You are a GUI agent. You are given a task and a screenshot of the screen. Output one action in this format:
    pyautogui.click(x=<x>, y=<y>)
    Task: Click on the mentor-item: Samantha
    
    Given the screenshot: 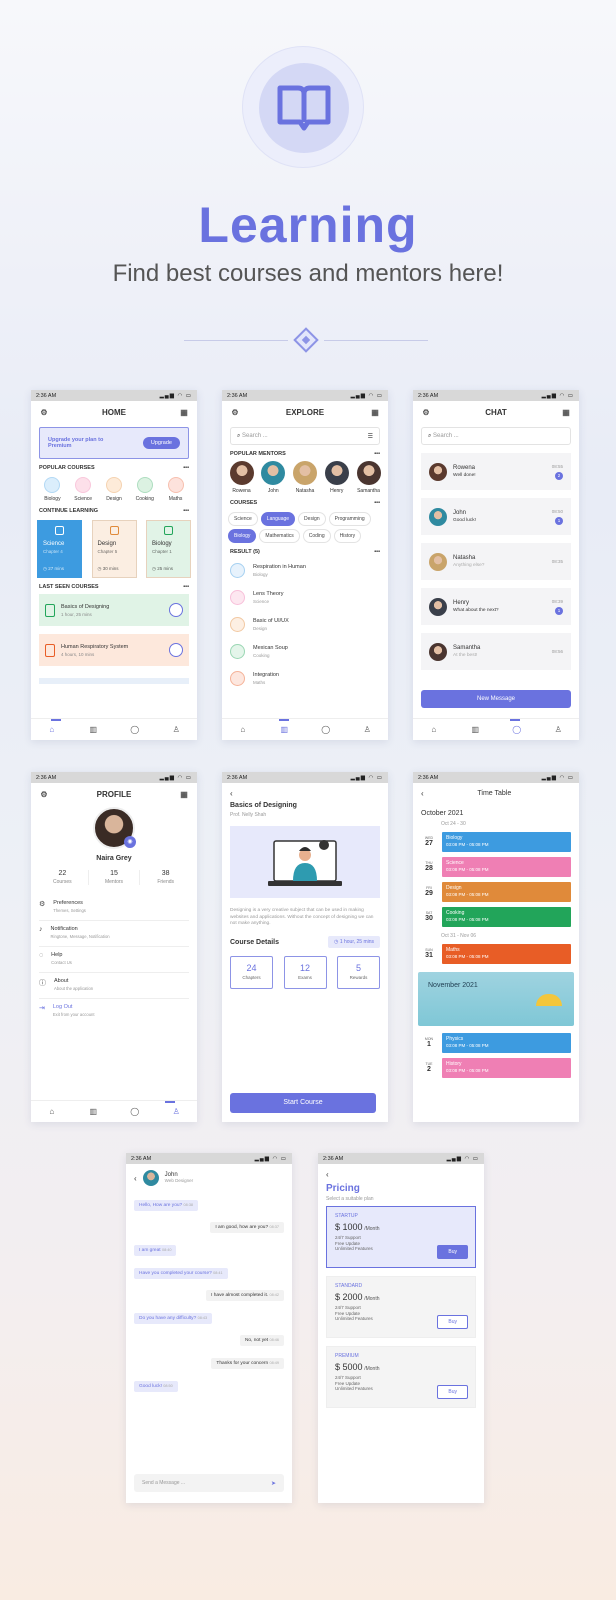 What is the action you would take?
    pyautogui.click(x=368, y=477)
    